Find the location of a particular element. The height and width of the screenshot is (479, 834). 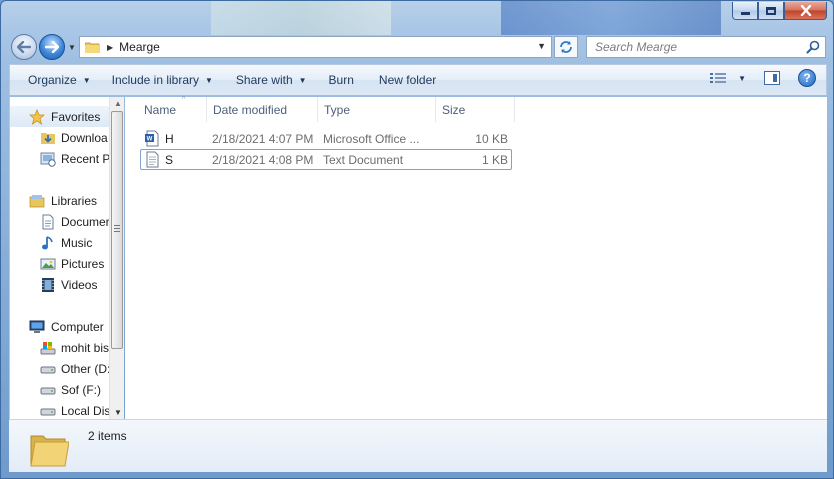

column-header-date-label: Date modified is located at coordinates (250, 109).